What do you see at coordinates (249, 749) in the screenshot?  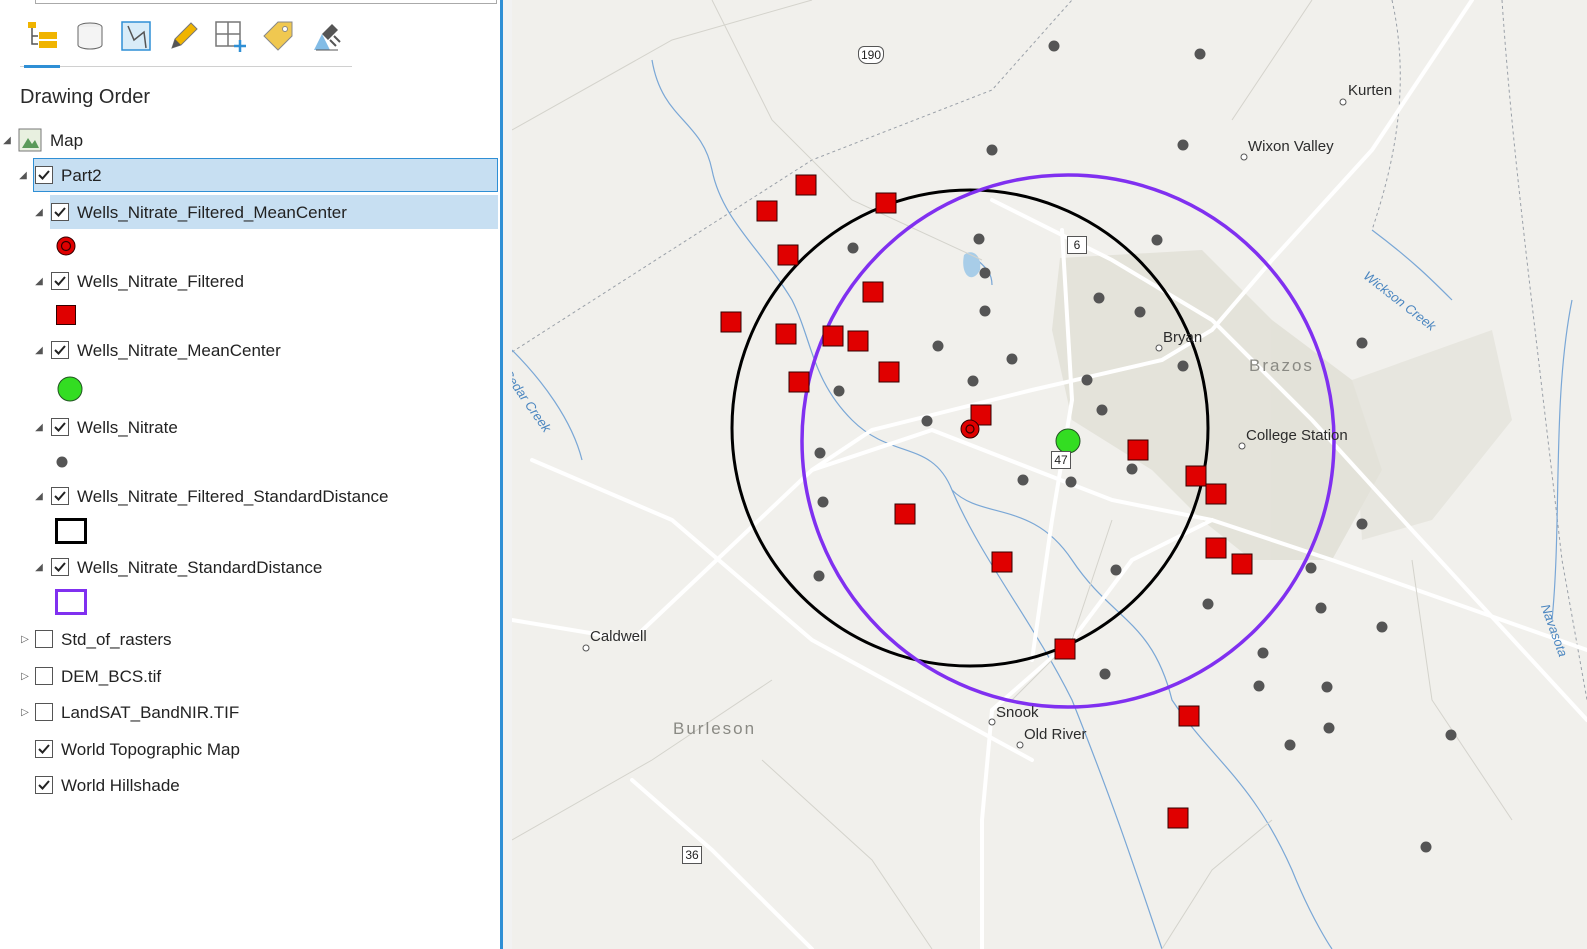 I see `toc-basemap-world-topographic: World Topographic Map` at bounding box center [249, 749].